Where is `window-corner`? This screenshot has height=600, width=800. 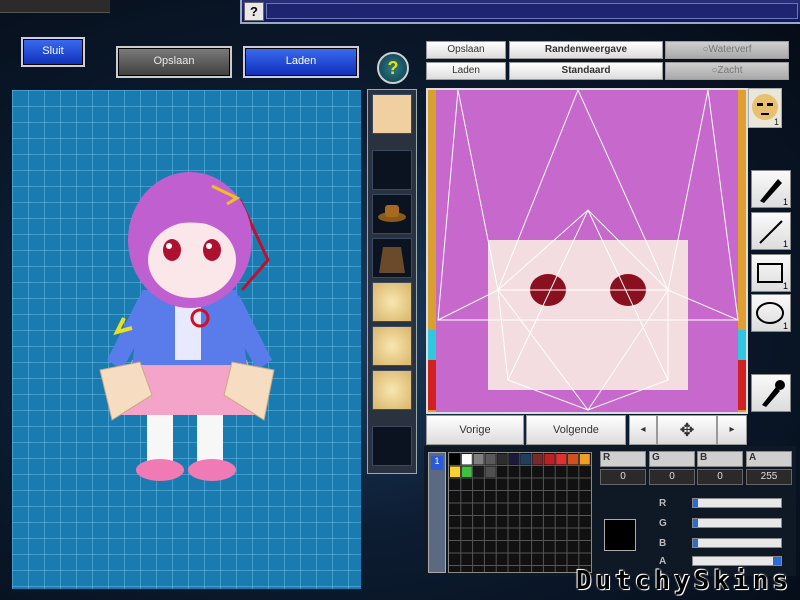 window-corner is located at coordinates (55, 6).